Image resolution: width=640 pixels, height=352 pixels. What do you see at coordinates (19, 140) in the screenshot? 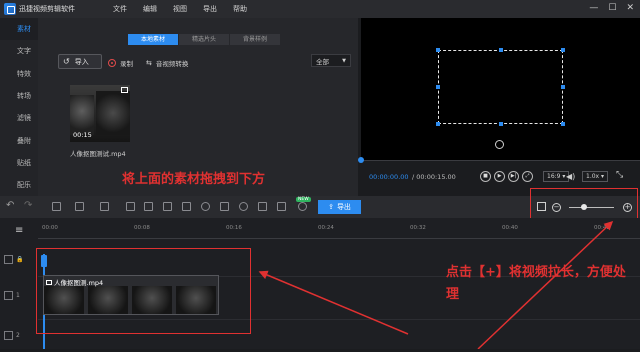
I see `sidebar-item-overlay: 叠附` at bounding box center [19, 140].